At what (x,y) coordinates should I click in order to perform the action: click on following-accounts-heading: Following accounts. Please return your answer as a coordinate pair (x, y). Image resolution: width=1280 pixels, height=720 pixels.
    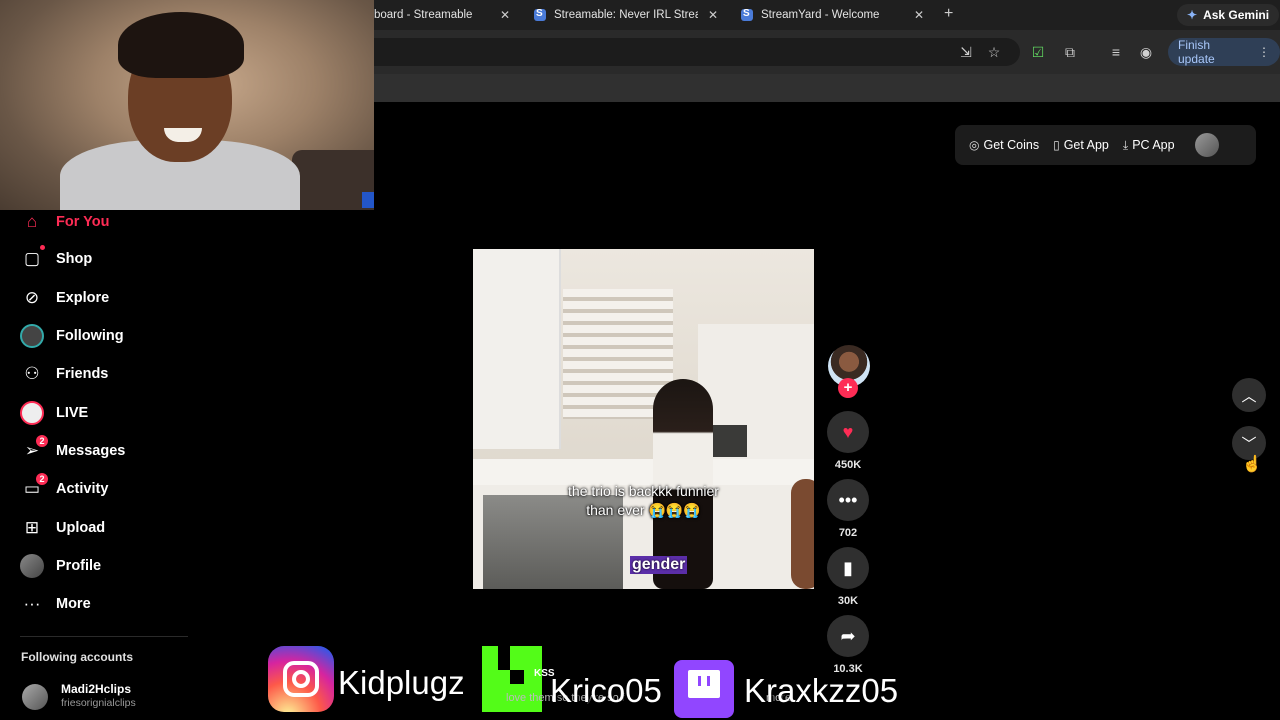
    Looking at the image, I should click on (77, 657).